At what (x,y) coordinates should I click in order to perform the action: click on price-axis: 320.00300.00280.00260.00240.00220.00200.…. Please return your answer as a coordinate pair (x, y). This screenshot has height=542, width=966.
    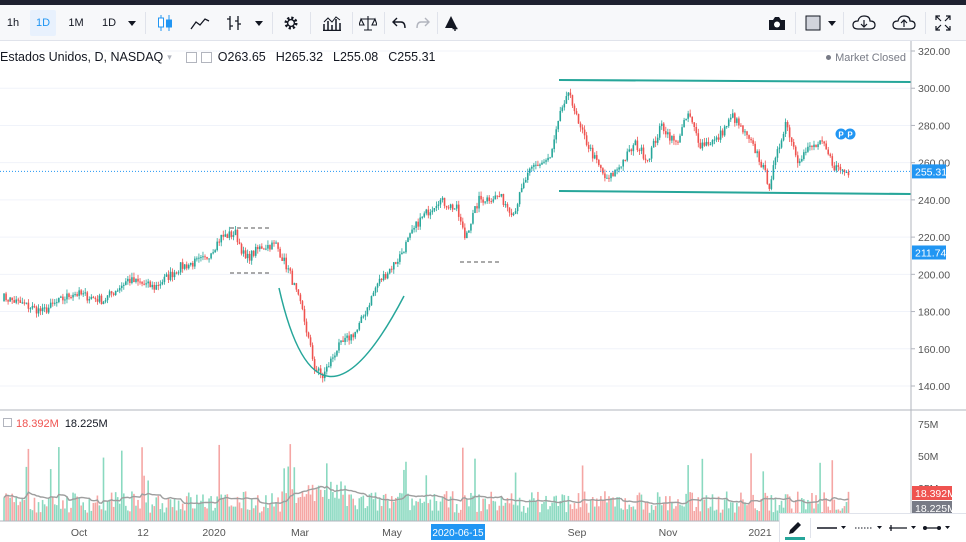
    Looking at the image, I should click on (930, 219).